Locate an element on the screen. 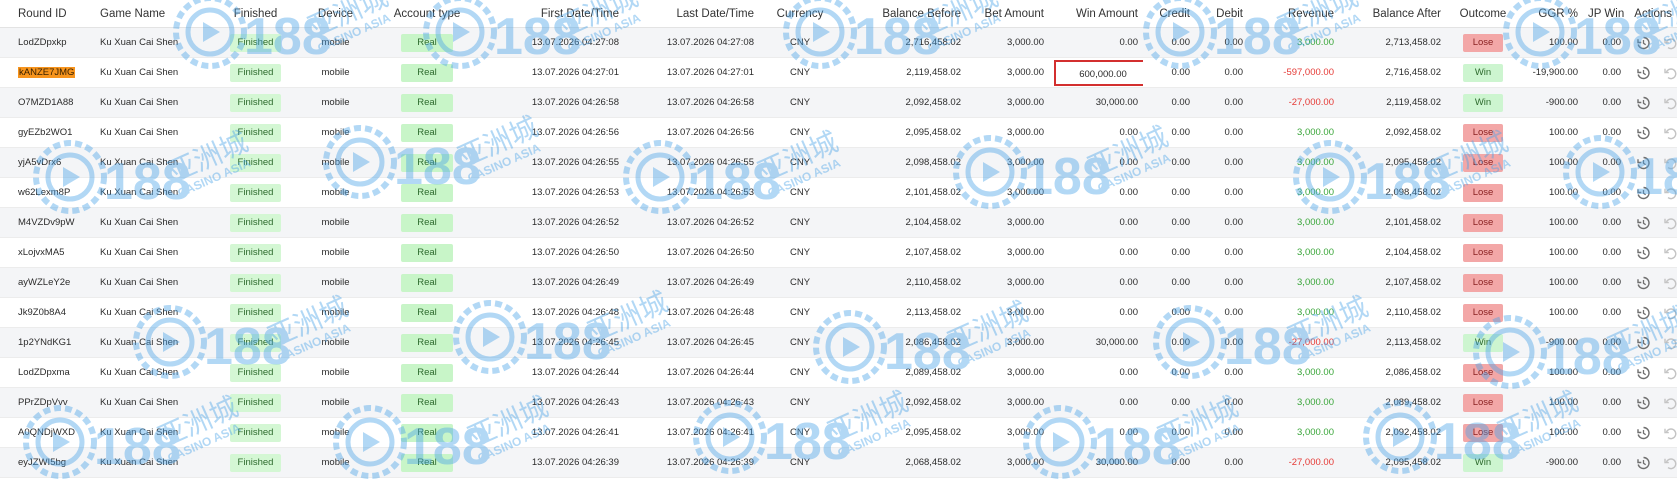 Image resolution: width=1677 pixels, height=500 pixels. round-id-cell: ayWZLeY2e is located at coordinates (47, 282).